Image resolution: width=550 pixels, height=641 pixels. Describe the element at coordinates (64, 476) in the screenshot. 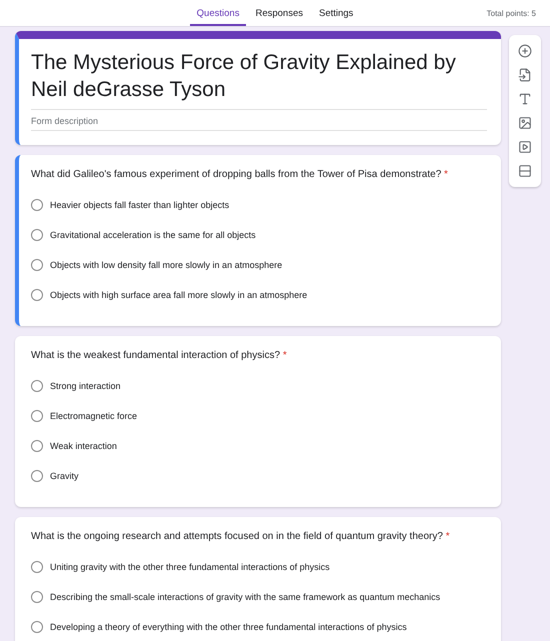

I see `option-label: Gravity` at that location.